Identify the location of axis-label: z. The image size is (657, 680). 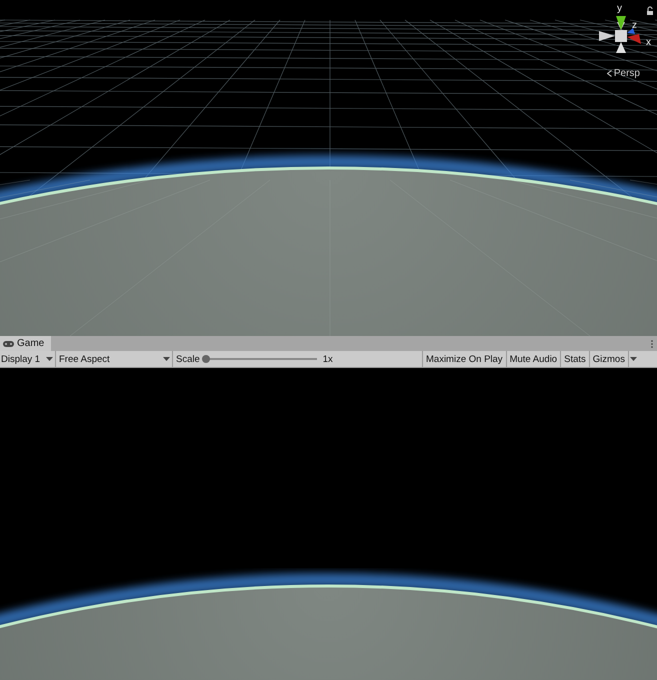
(634, 25).